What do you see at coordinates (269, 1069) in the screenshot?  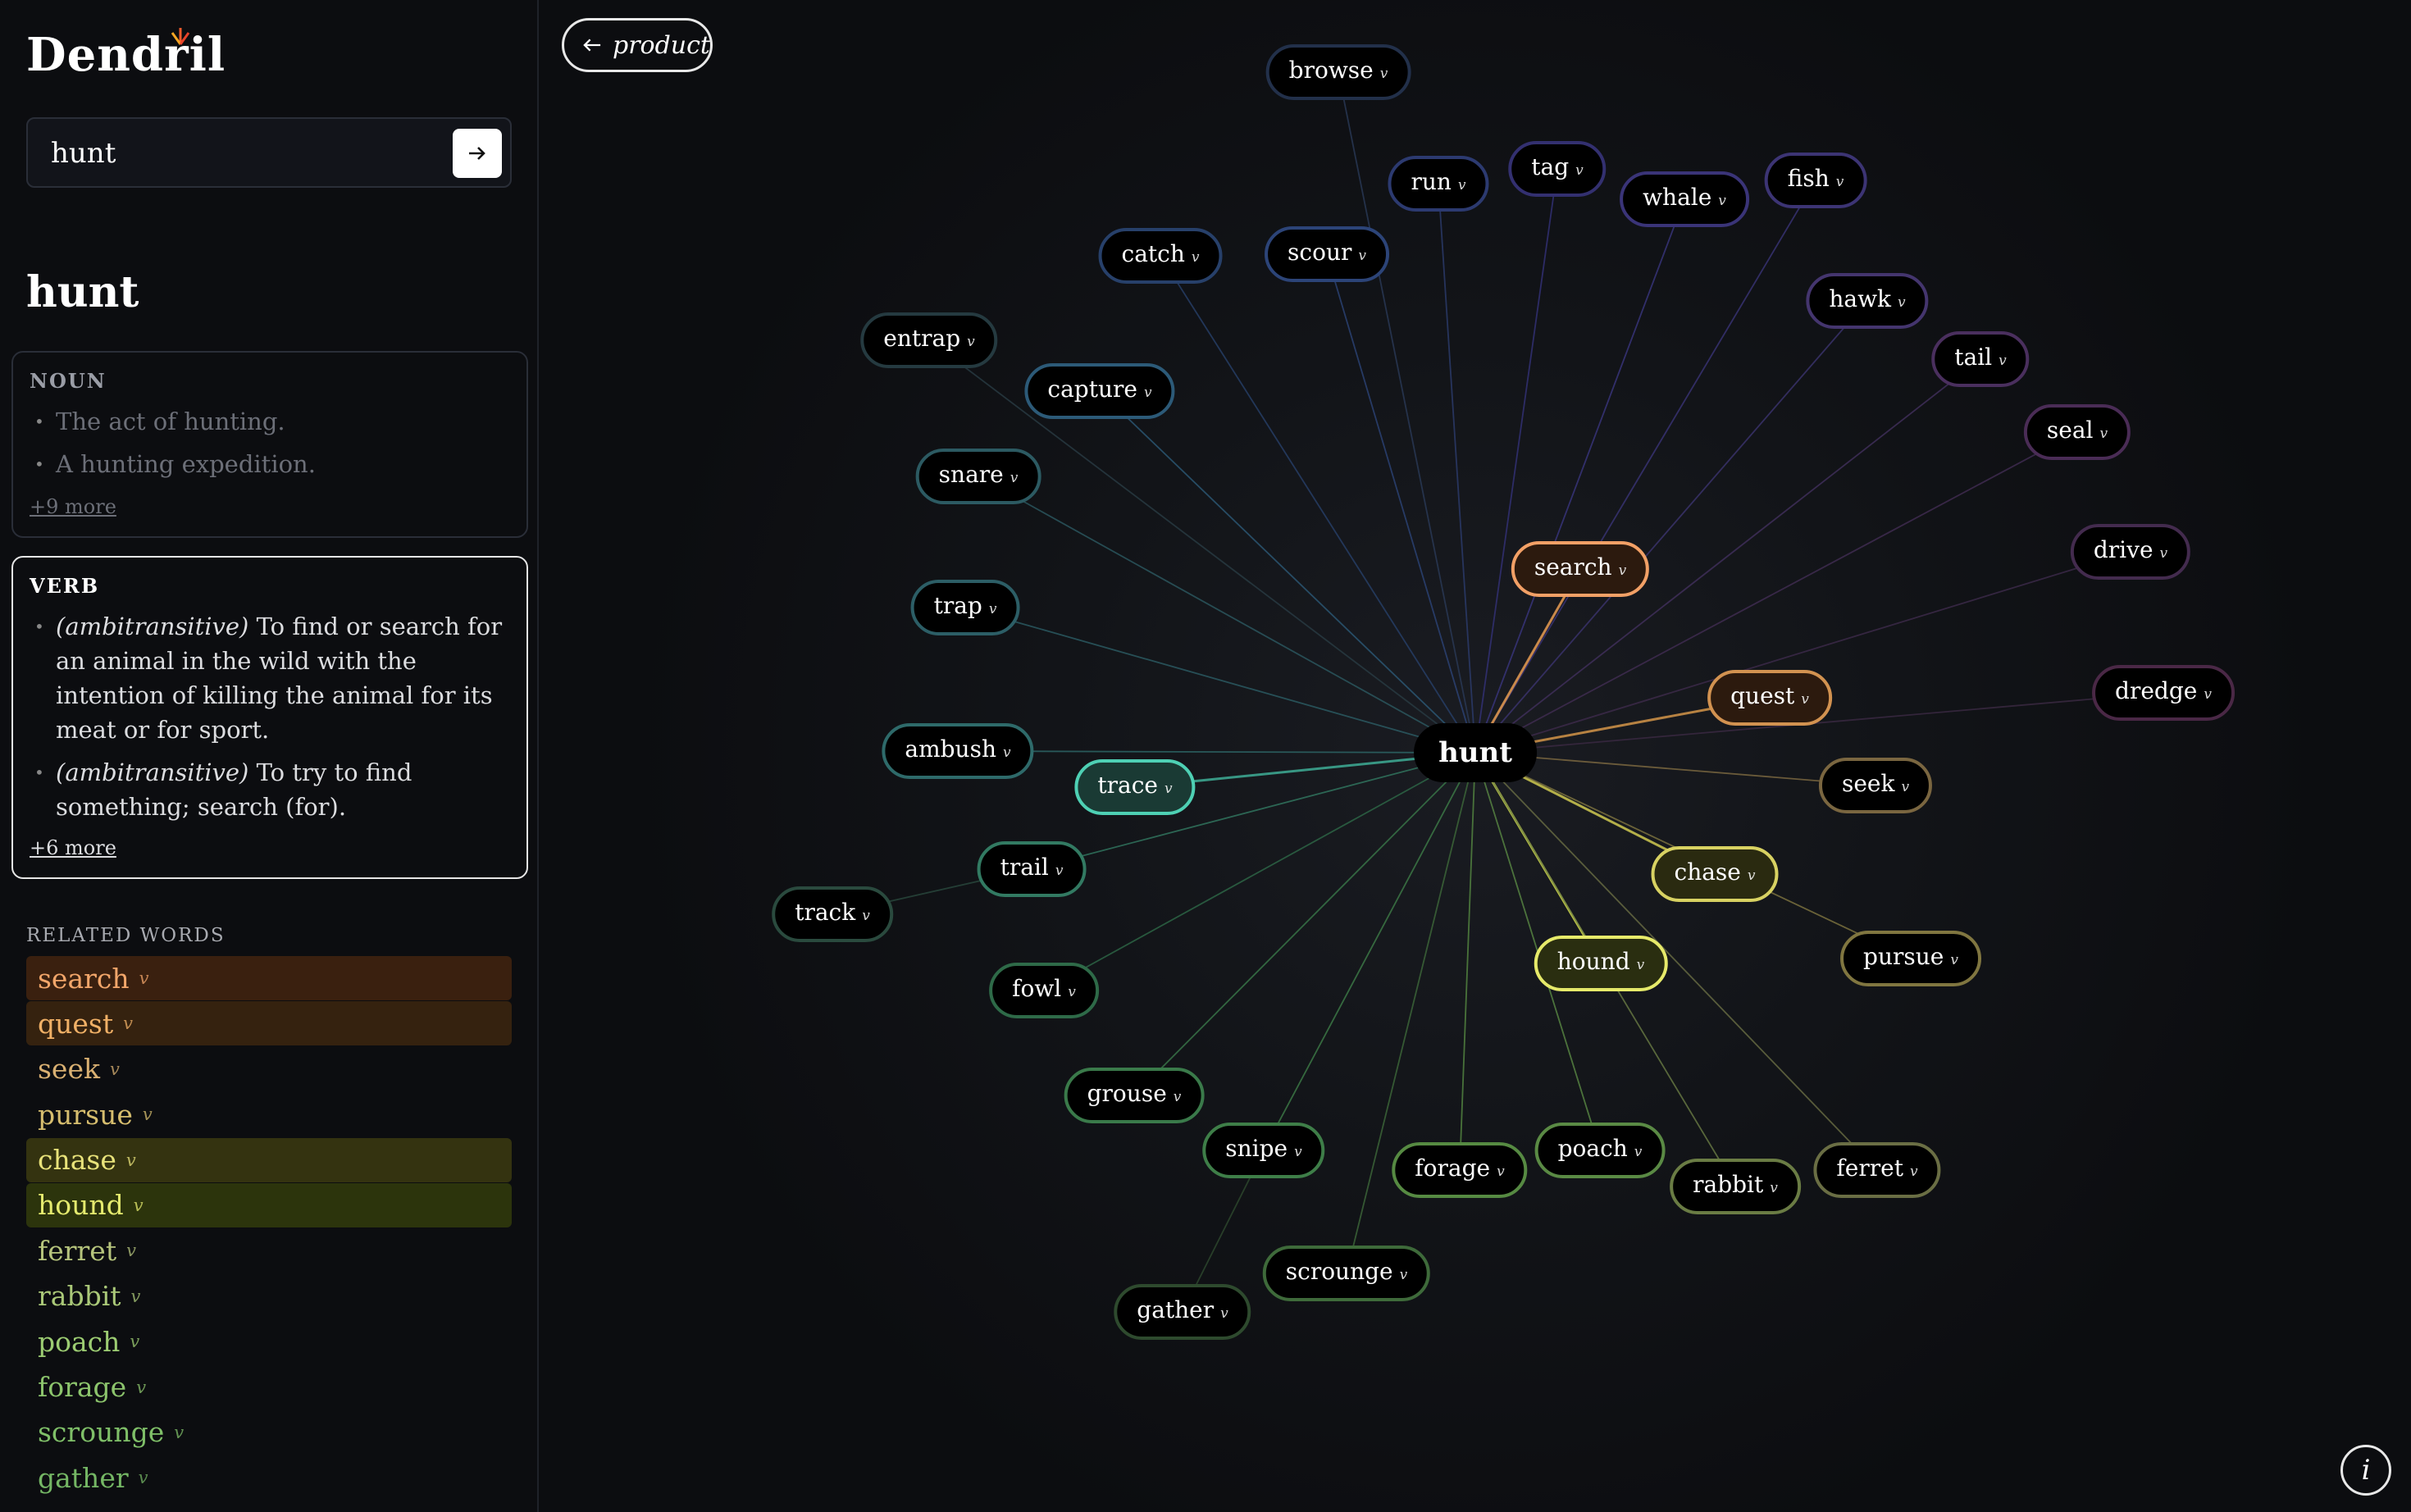 I see `related-word-item: seek v` at bounding box center [269, 1069].